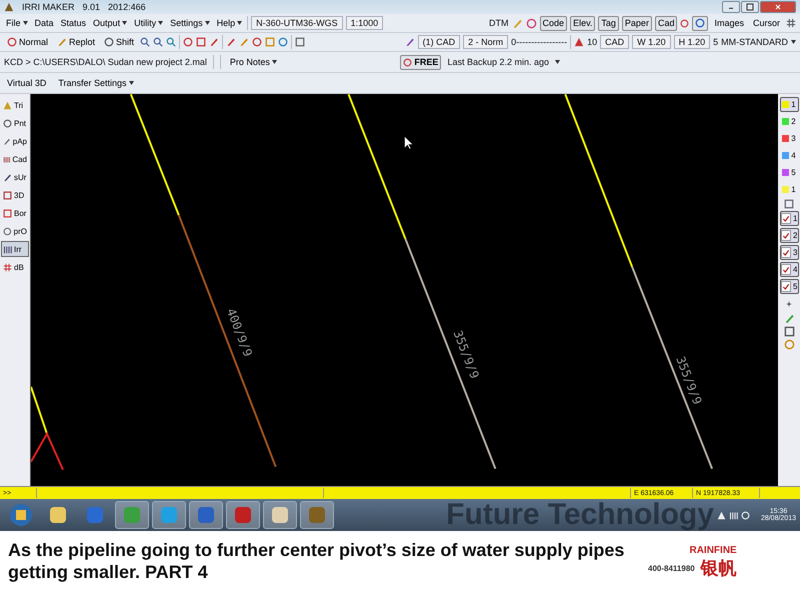 Image resolution: width=800 pixels, height=600 pixels. Describe the element at coordinates (365, 23) in the screenshot. I see `scale-field: 1:1000` at that location.